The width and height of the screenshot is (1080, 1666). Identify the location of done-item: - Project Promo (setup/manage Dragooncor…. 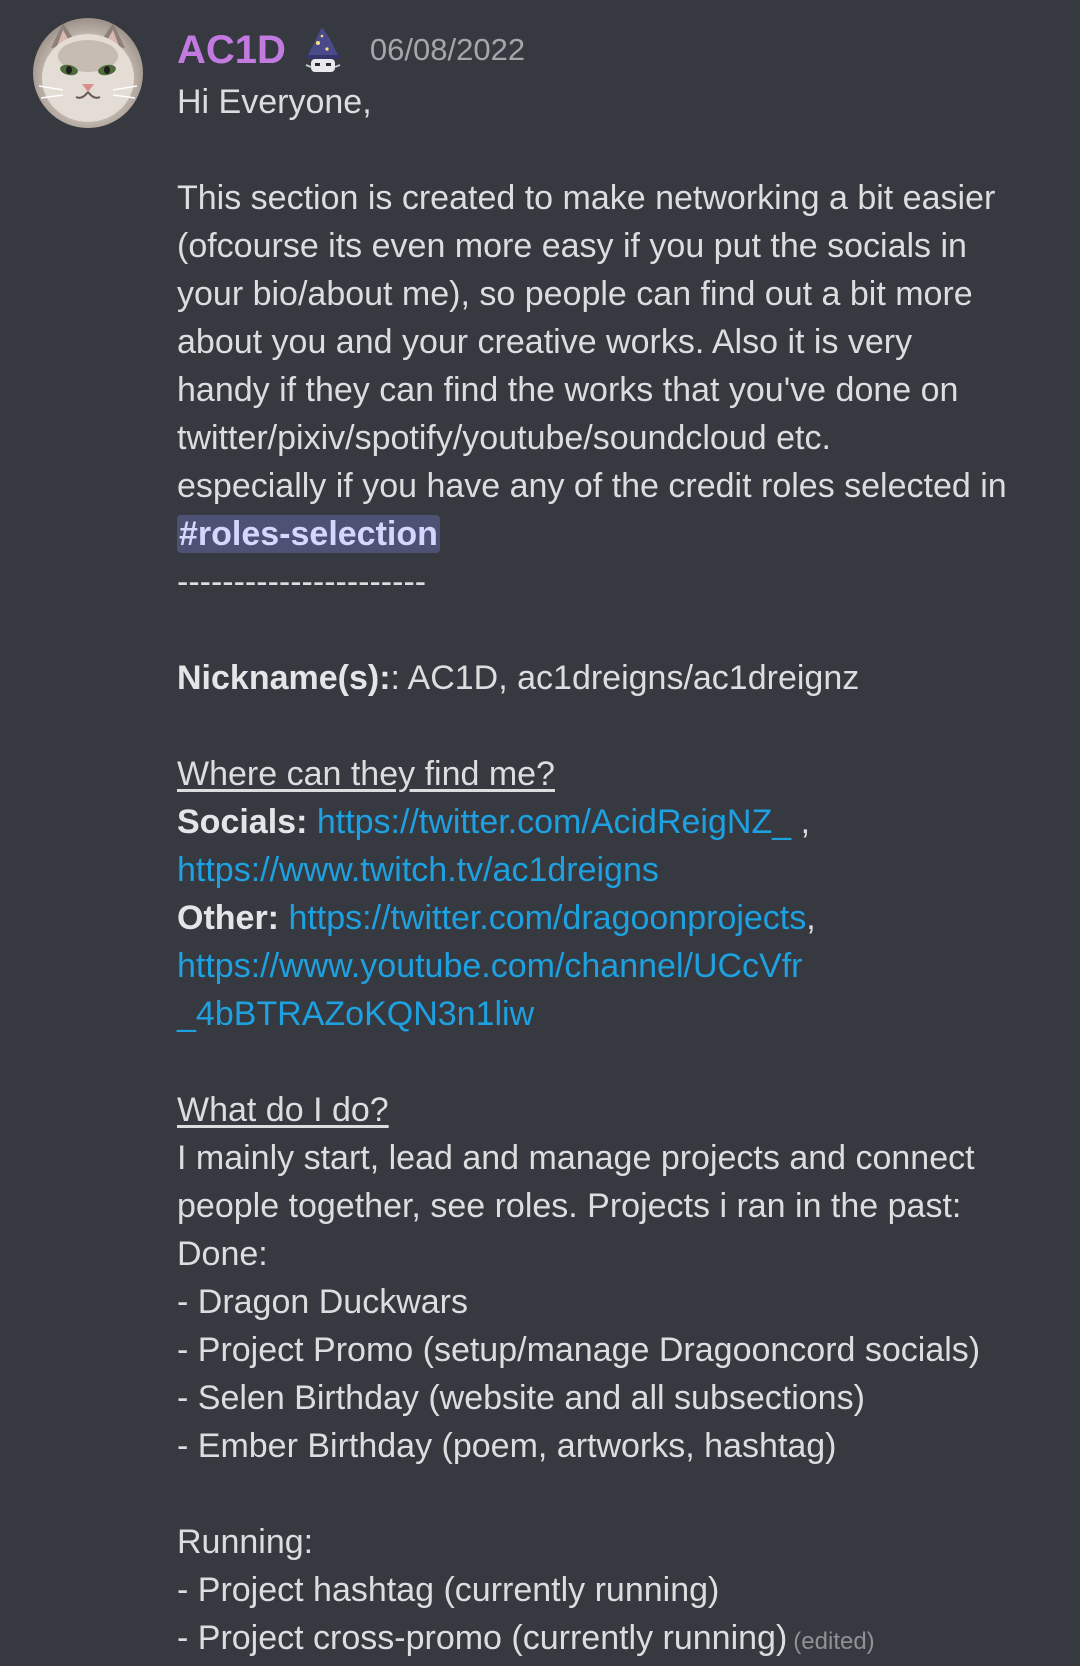
(579, 1350).